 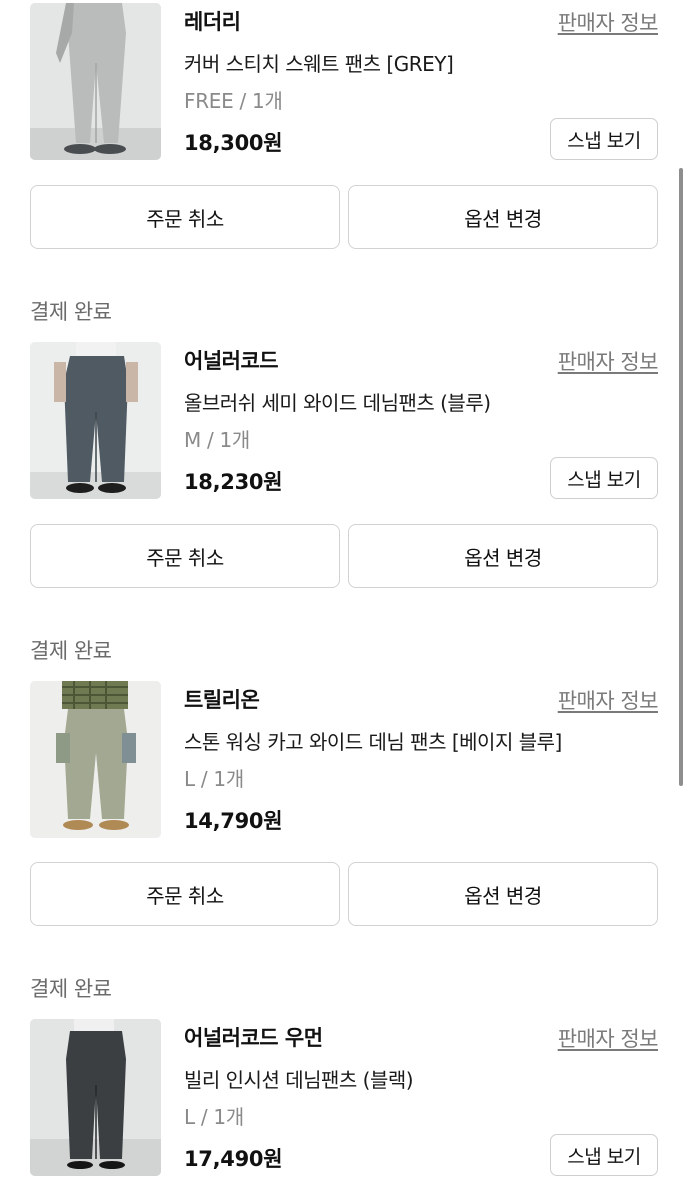 What do you see at coordinates (319, 62) in the screenshot?
I see `product-name: 커버 스티치 스웨트 팬츠 [GREY]` at bounding box center [319, 62].